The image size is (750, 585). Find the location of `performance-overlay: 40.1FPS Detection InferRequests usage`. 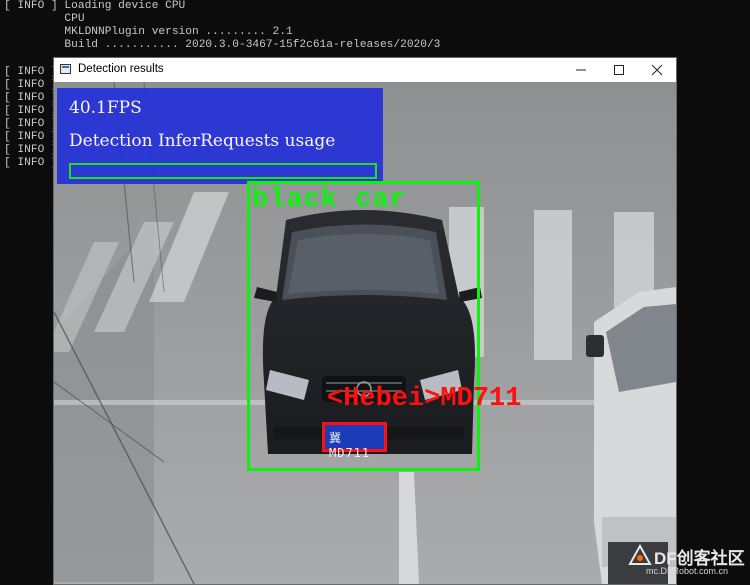

performance-overlay: 40.1FPS Detection InferRequests usage is located at coordinates (220, 136).